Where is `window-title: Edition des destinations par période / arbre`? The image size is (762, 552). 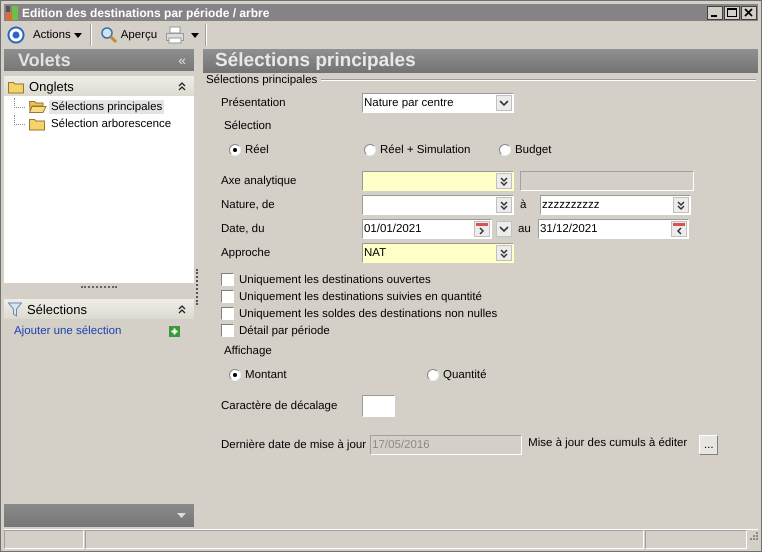
window-title: Edition des destinations par période / arbre is located at coordinates (146, 13).